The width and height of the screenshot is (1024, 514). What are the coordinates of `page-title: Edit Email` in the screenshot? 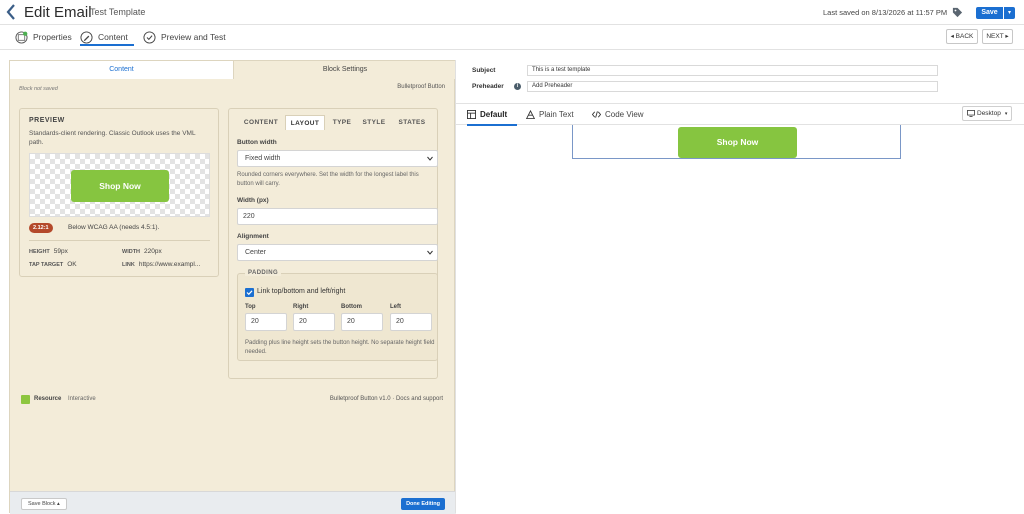 It's located at (58, 12).